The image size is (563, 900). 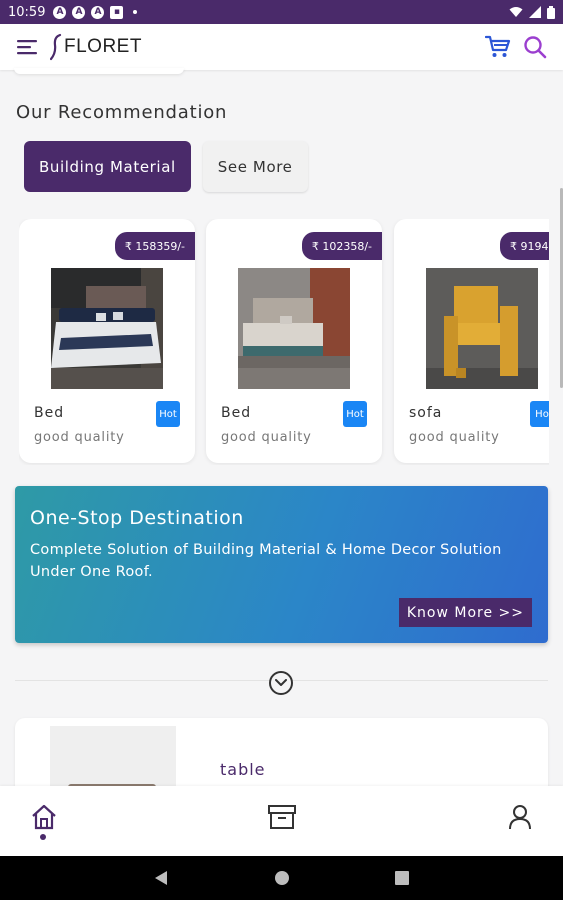 What do you see at coordinates (281, 683) in the screenshot?
I see `chevron-down-icon` at bounding box center [281, 683].